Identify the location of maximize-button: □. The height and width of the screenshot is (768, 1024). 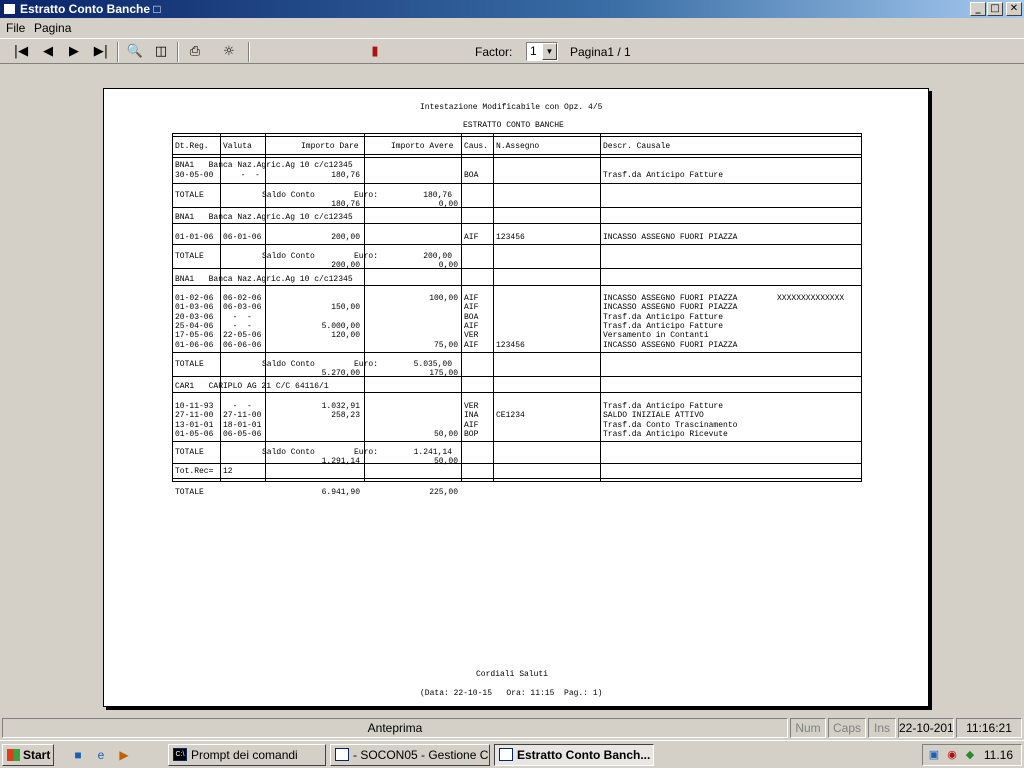
(995, 9).